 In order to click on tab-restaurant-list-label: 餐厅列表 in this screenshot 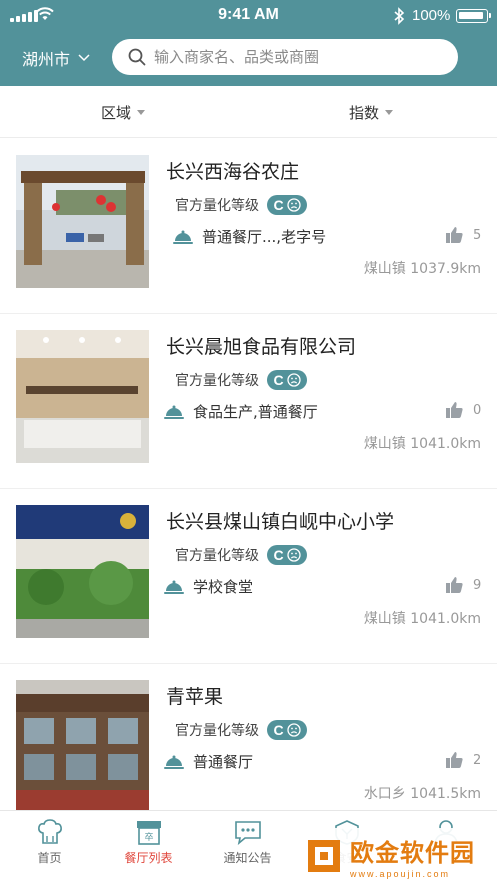, I will do `click(148, 858)`.